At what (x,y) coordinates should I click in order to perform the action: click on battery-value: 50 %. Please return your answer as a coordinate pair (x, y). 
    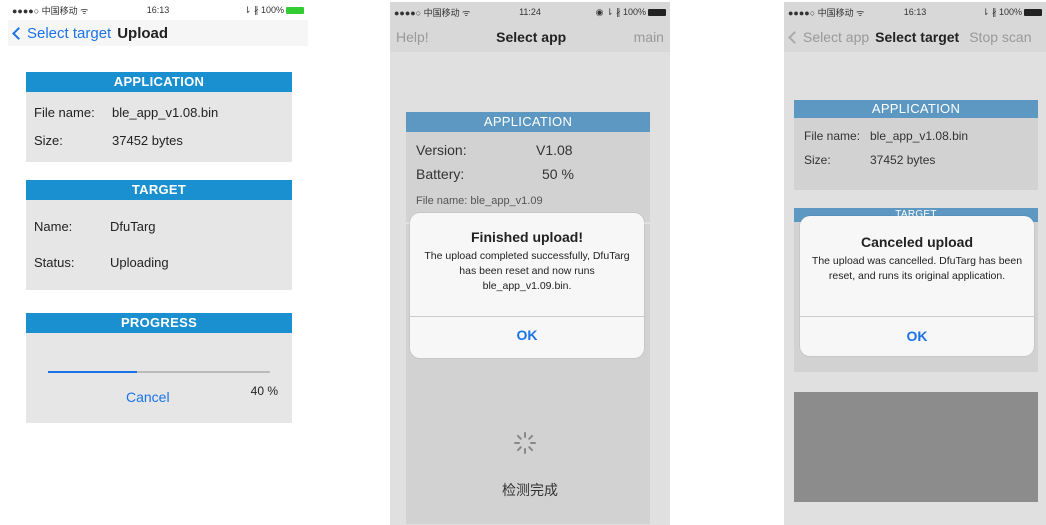
    Looking at the image, I should click on (558, 174).